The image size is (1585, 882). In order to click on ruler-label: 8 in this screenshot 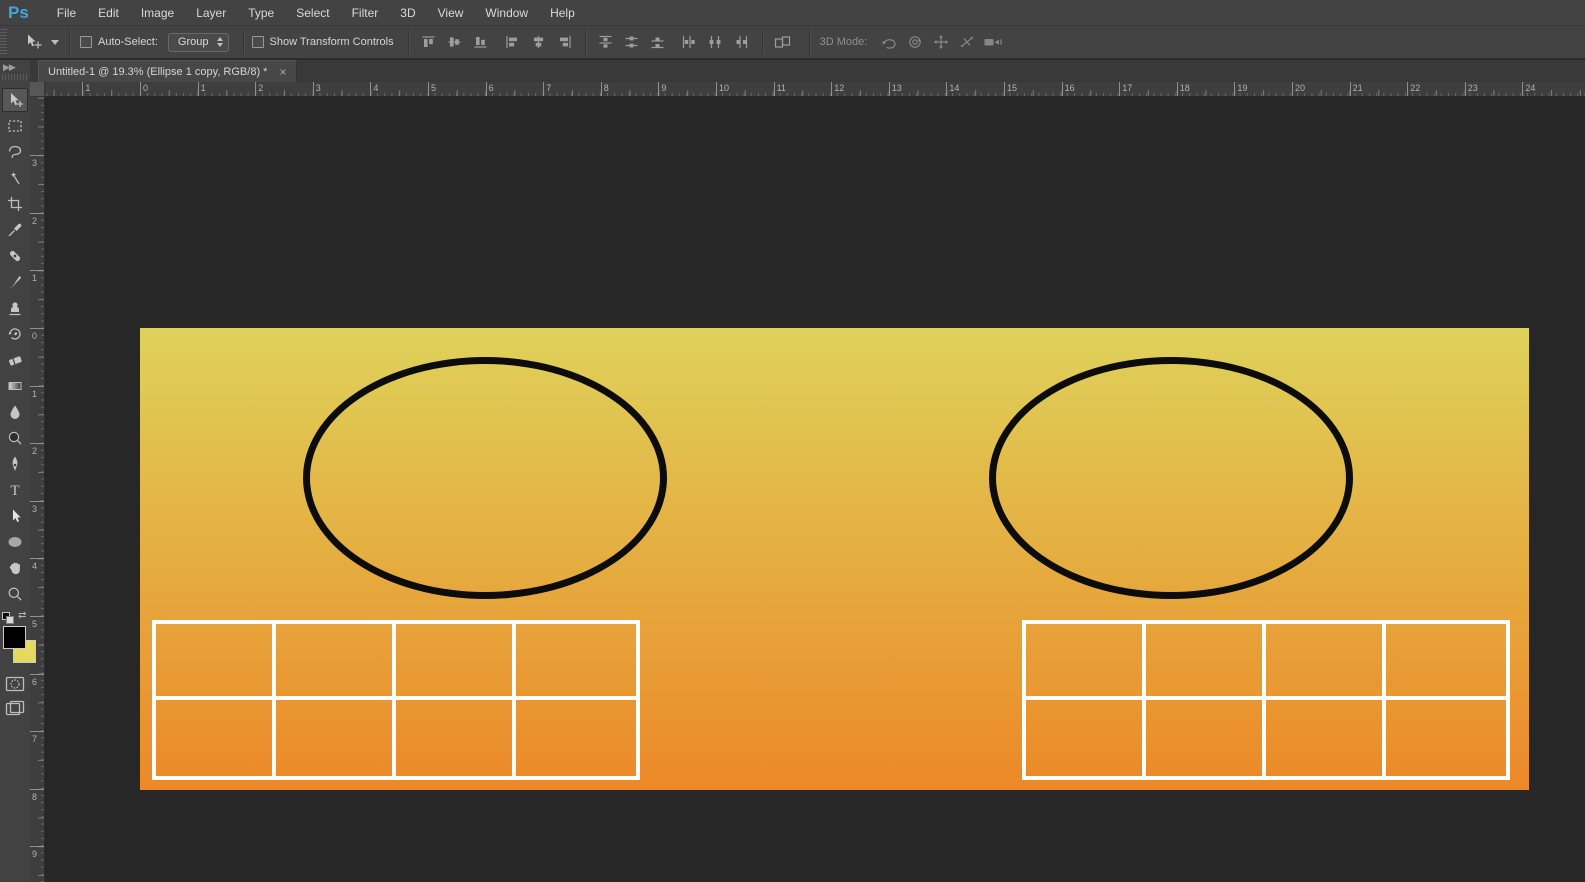, I will do `click(35, 796)`.